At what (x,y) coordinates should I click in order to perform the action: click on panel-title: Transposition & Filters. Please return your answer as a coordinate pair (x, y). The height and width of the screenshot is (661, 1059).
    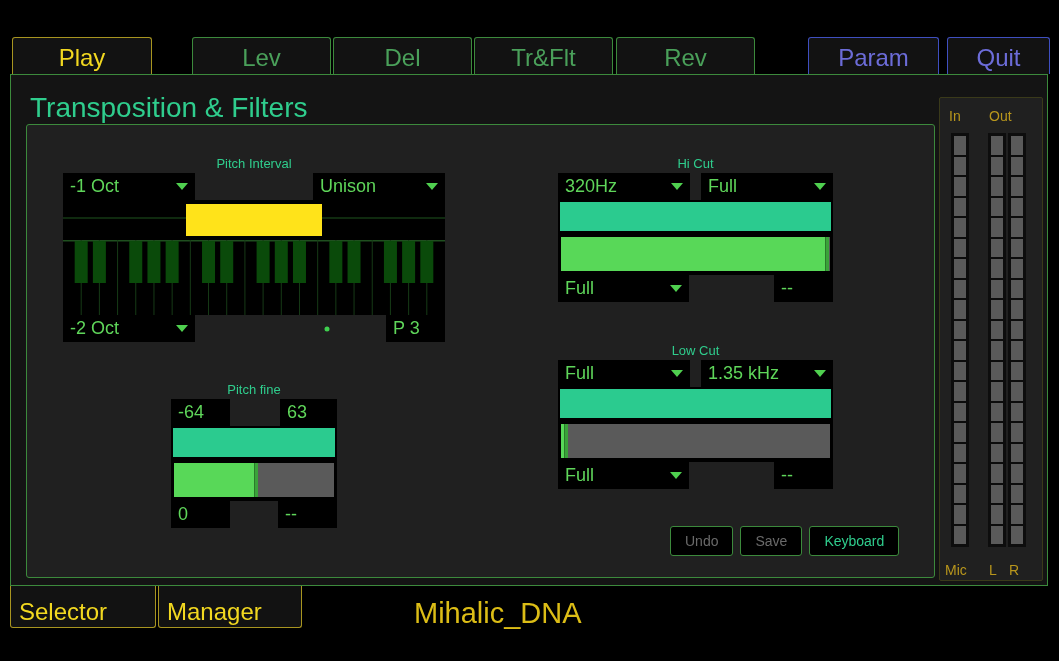
    Looking at the image, I should click on (169, 107).